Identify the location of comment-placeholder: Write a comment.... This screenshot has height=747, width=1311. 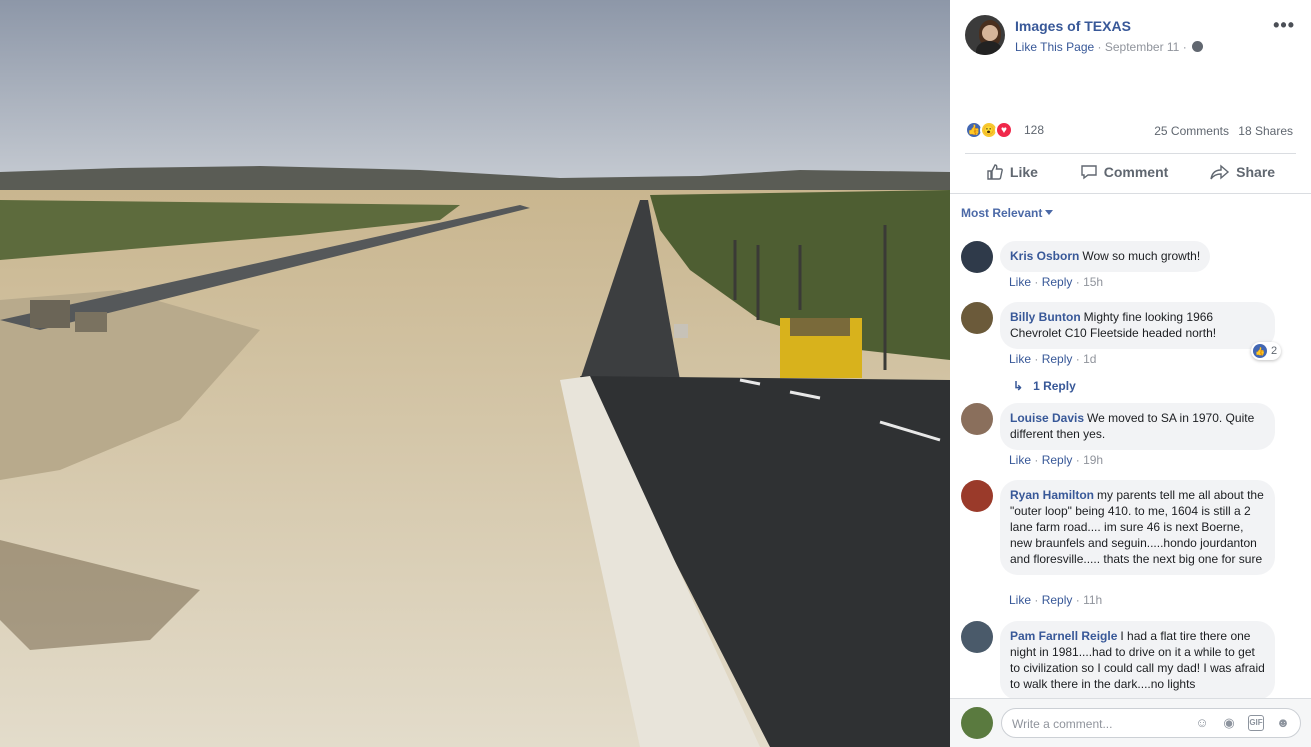
(1062, 724).